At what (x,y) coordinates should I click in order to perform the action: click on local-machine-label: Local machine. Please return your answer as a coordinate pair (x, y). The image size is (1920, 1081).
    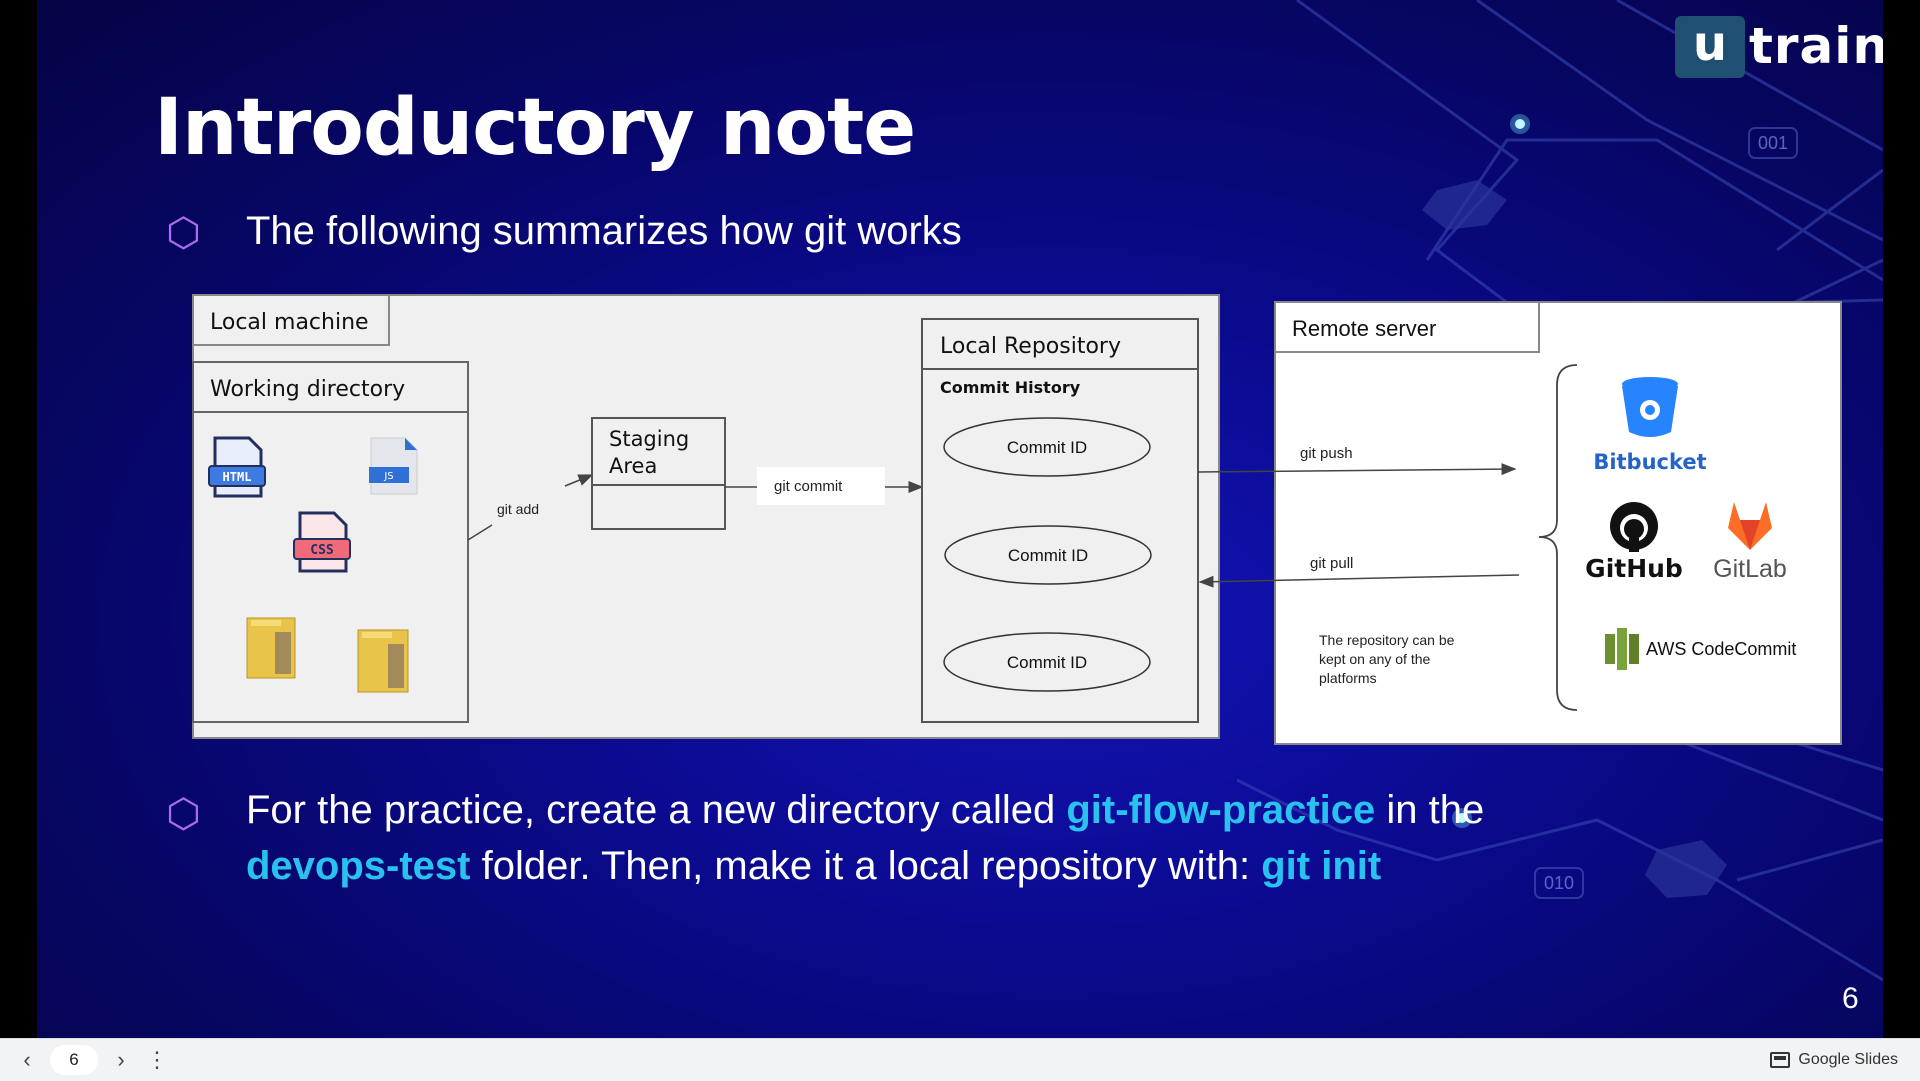
    Looking at the image, I should click on (289, 322).